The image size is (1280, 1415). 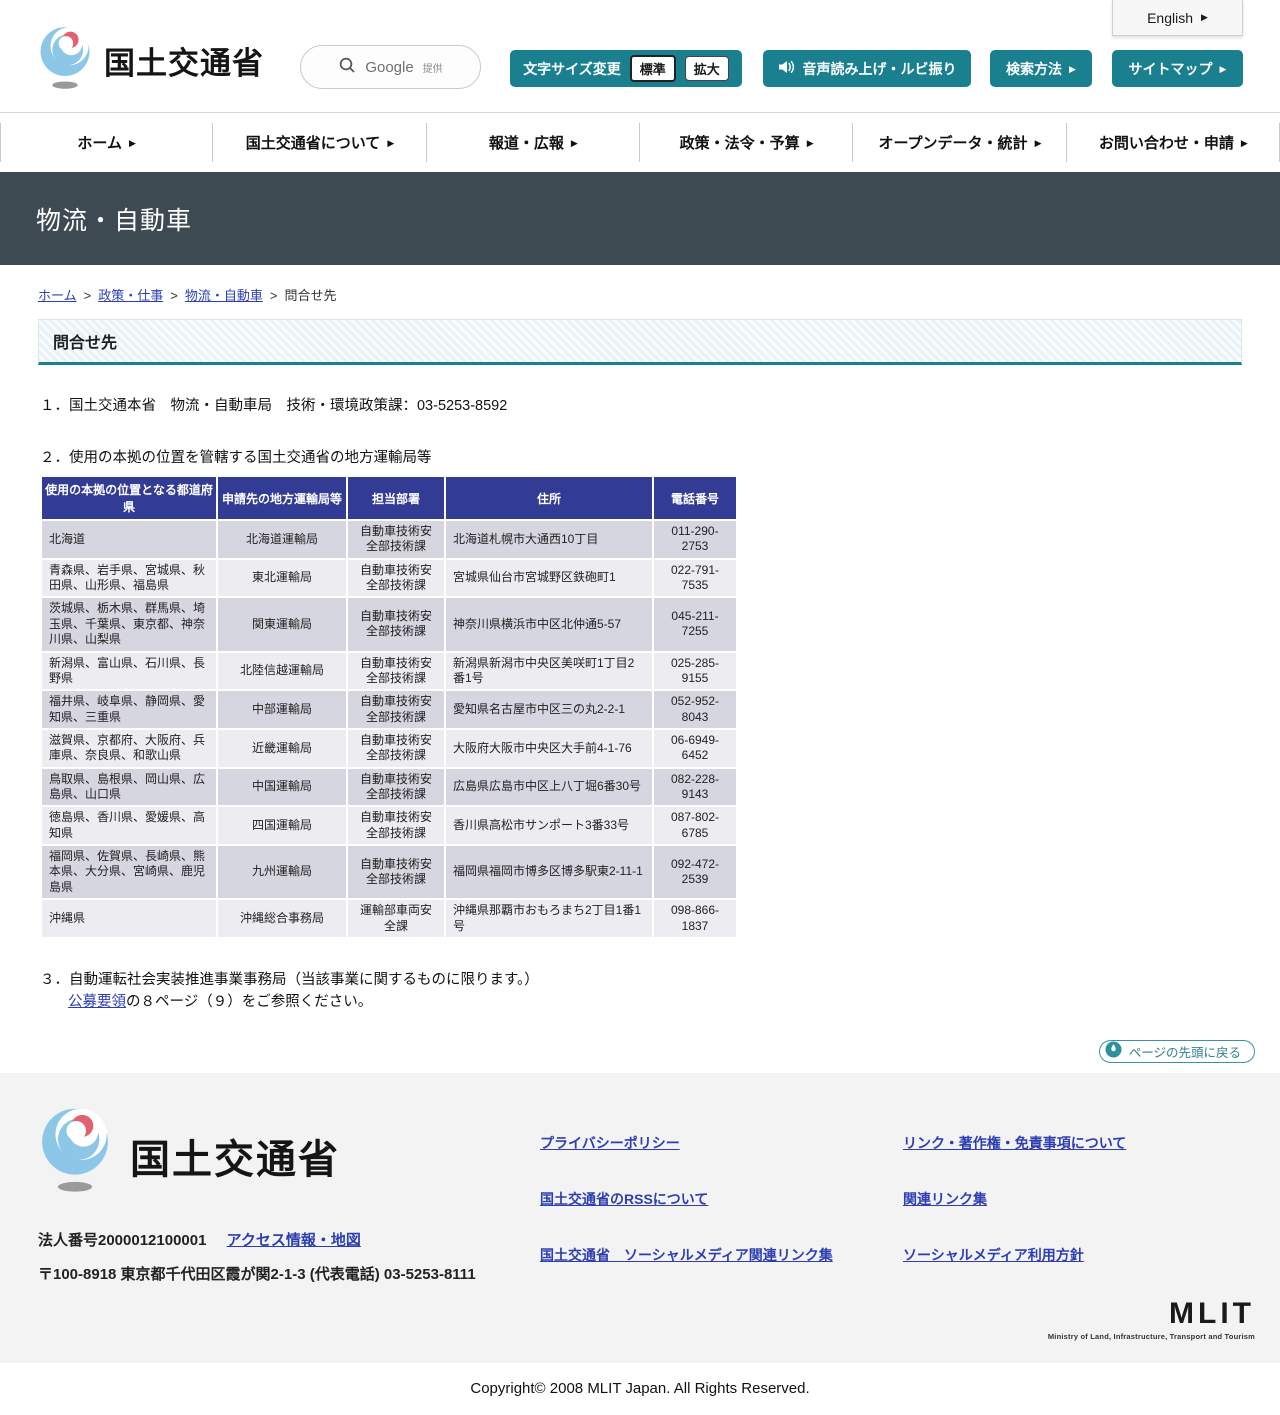 I want to click on breadcrumb-policy: 政策・仕事, so click(x=130, y=295).